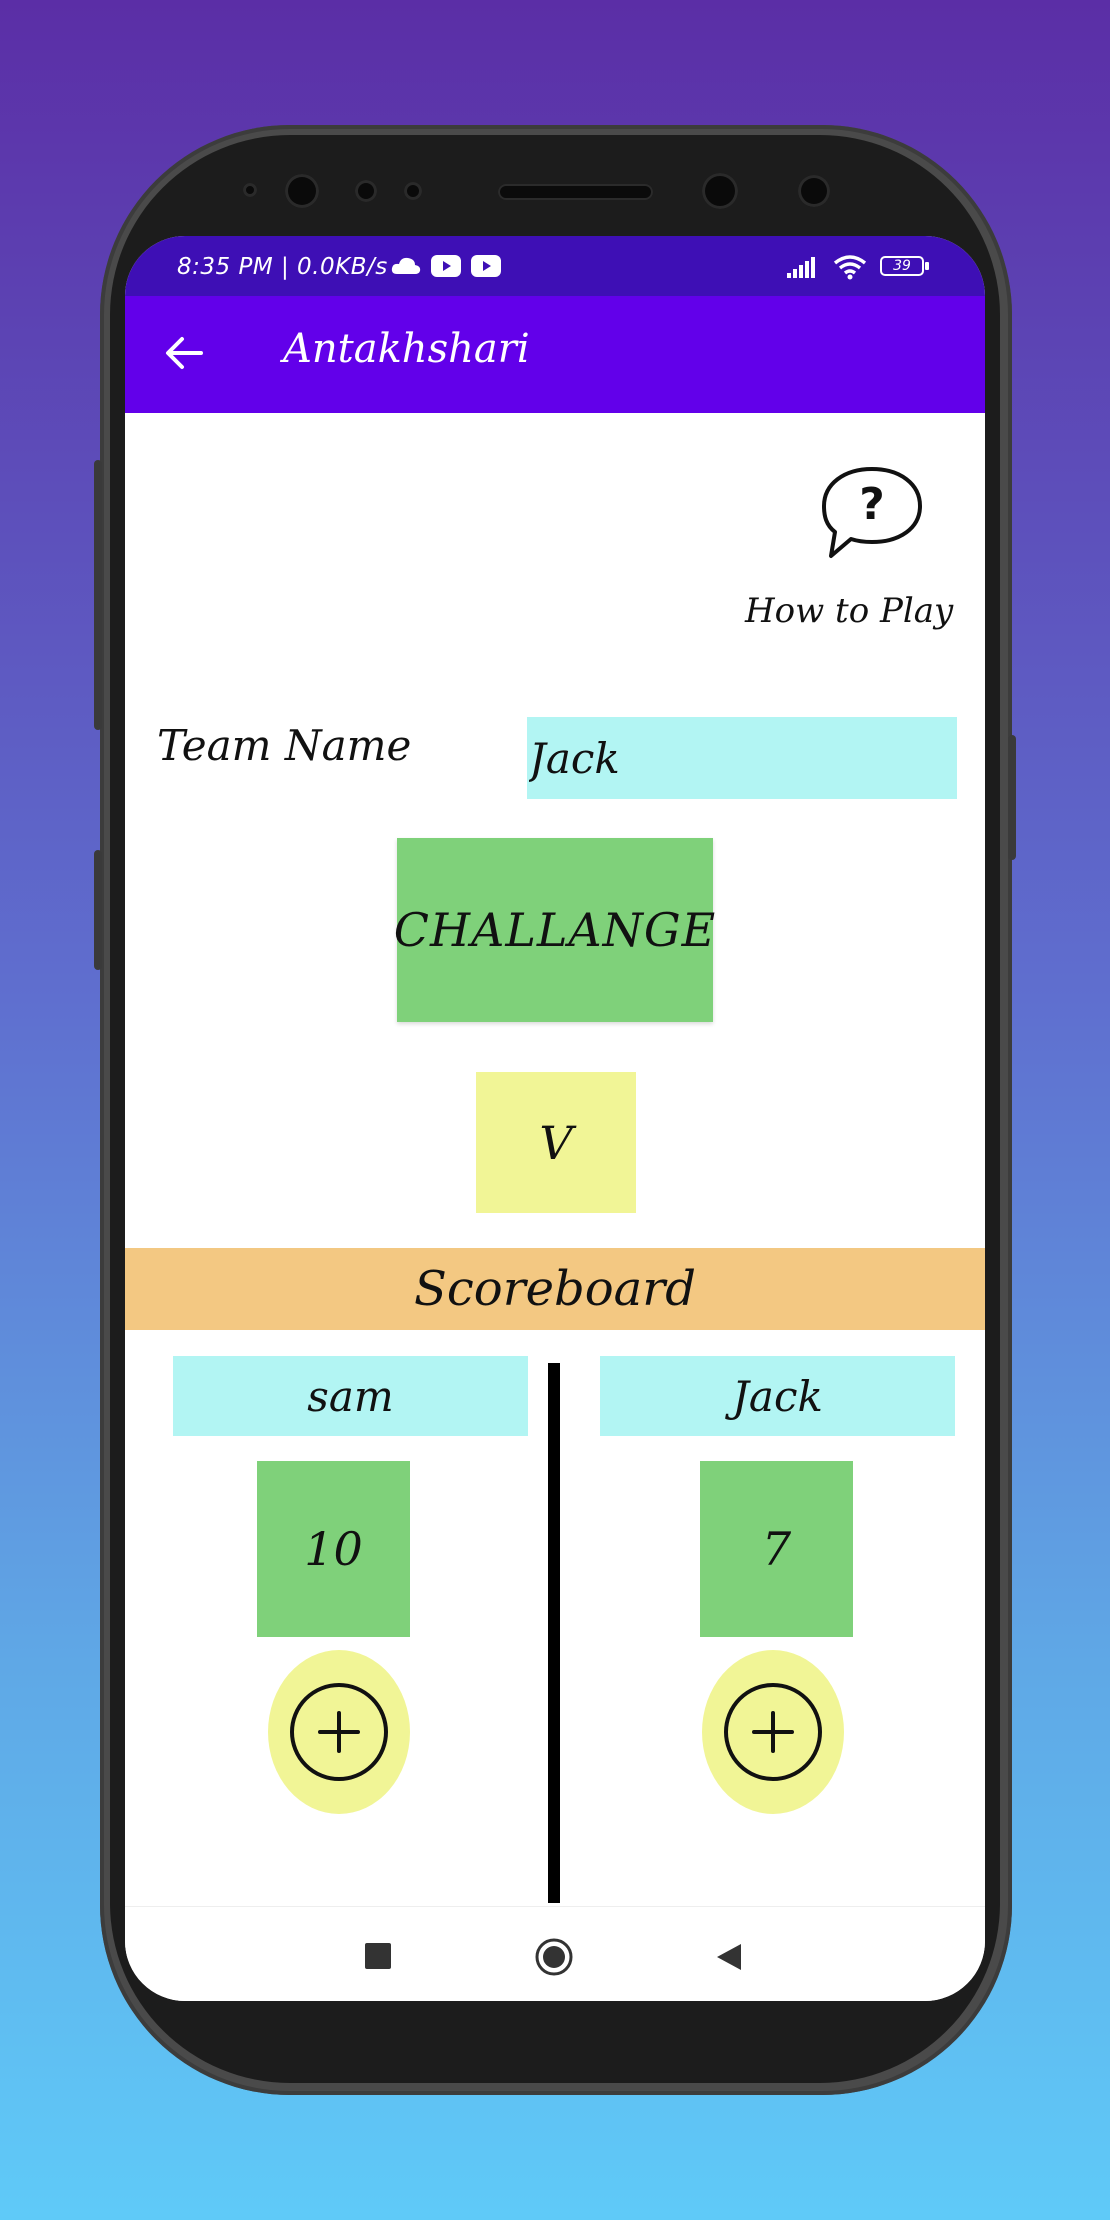  What do you see at coordinates (927, 266) in the screenshot?
I see `battery-tip` at bounding box center [927, 266].